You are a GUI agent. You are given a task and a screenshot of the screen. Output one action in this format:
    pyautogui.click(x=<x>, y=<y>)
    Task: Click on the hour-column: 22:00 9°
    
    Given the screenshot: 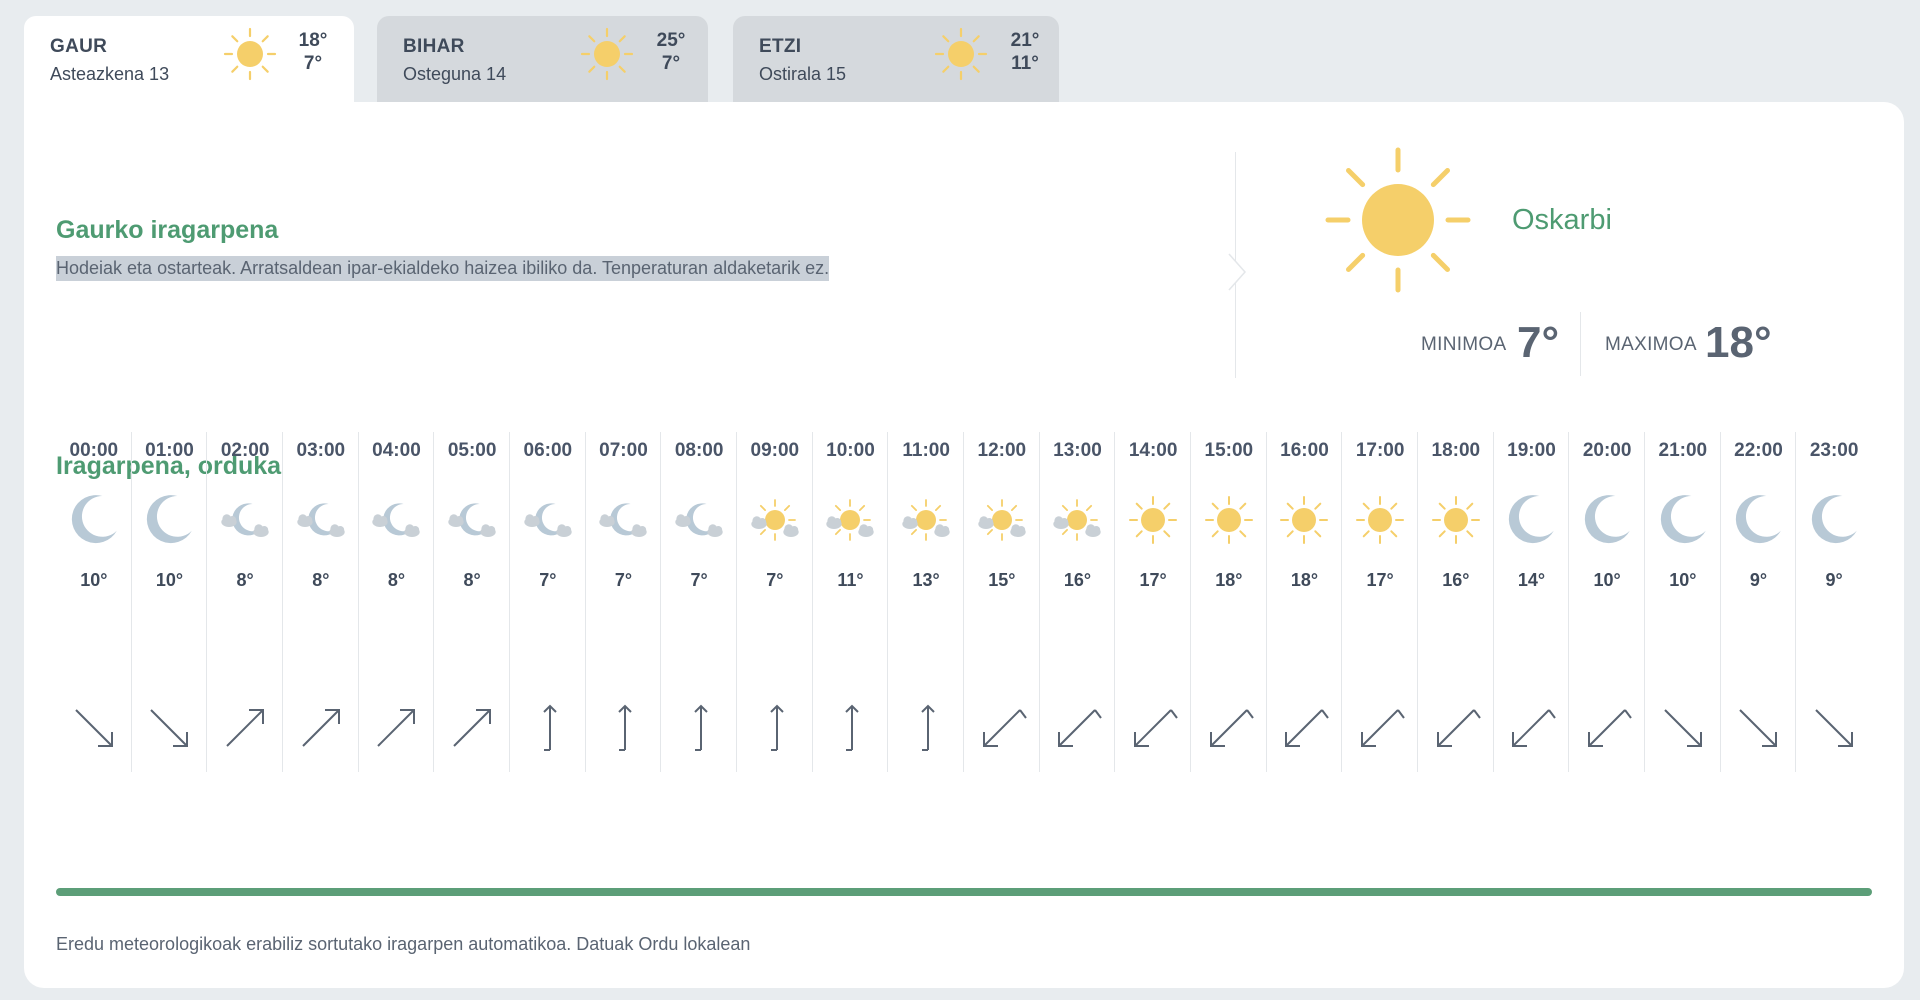 What is the action you would take?
    pyautogui.click(x=1759, y=602)
    